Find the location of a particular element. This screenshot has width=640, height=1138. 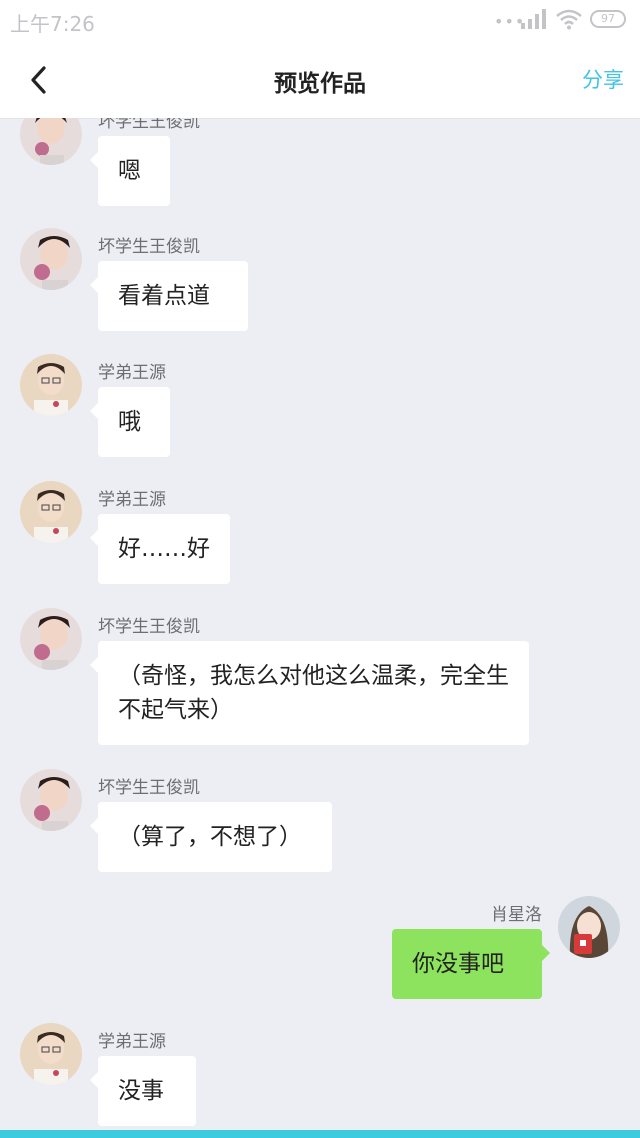

message-bubble: （奇怪，我怎么对他这么温柔，完全生不起气来） is located at coordinates (309, 693).